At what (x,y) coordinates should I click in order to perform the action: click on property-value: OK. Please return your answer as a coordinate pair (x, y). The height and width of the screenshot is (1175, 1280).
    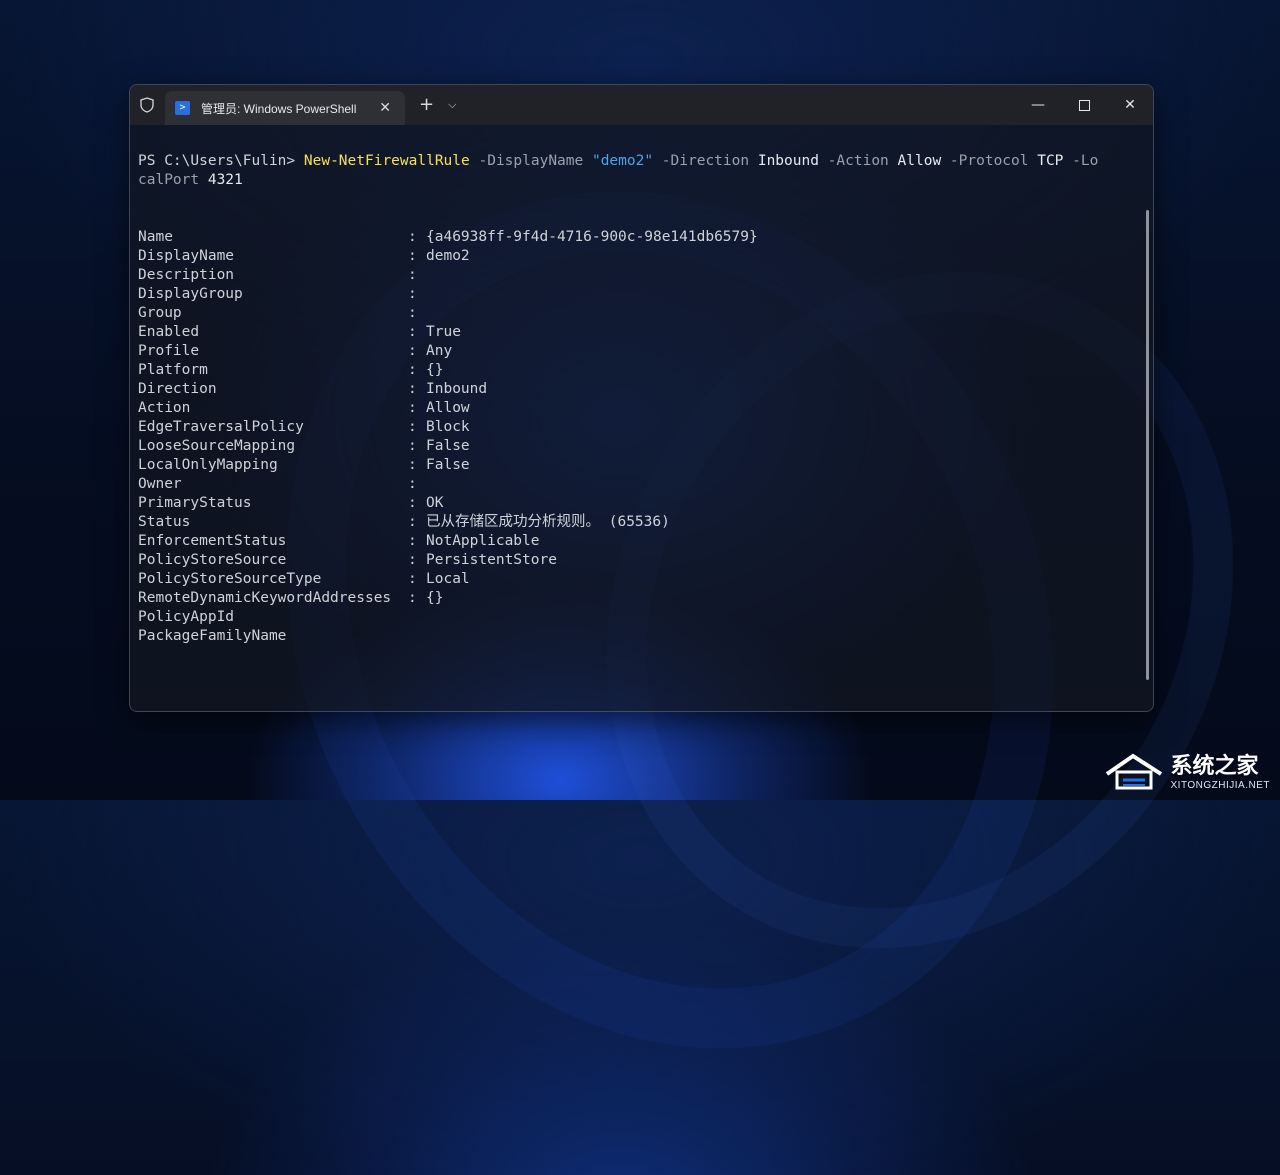
    Looking at the image, I should click on (435, 503).